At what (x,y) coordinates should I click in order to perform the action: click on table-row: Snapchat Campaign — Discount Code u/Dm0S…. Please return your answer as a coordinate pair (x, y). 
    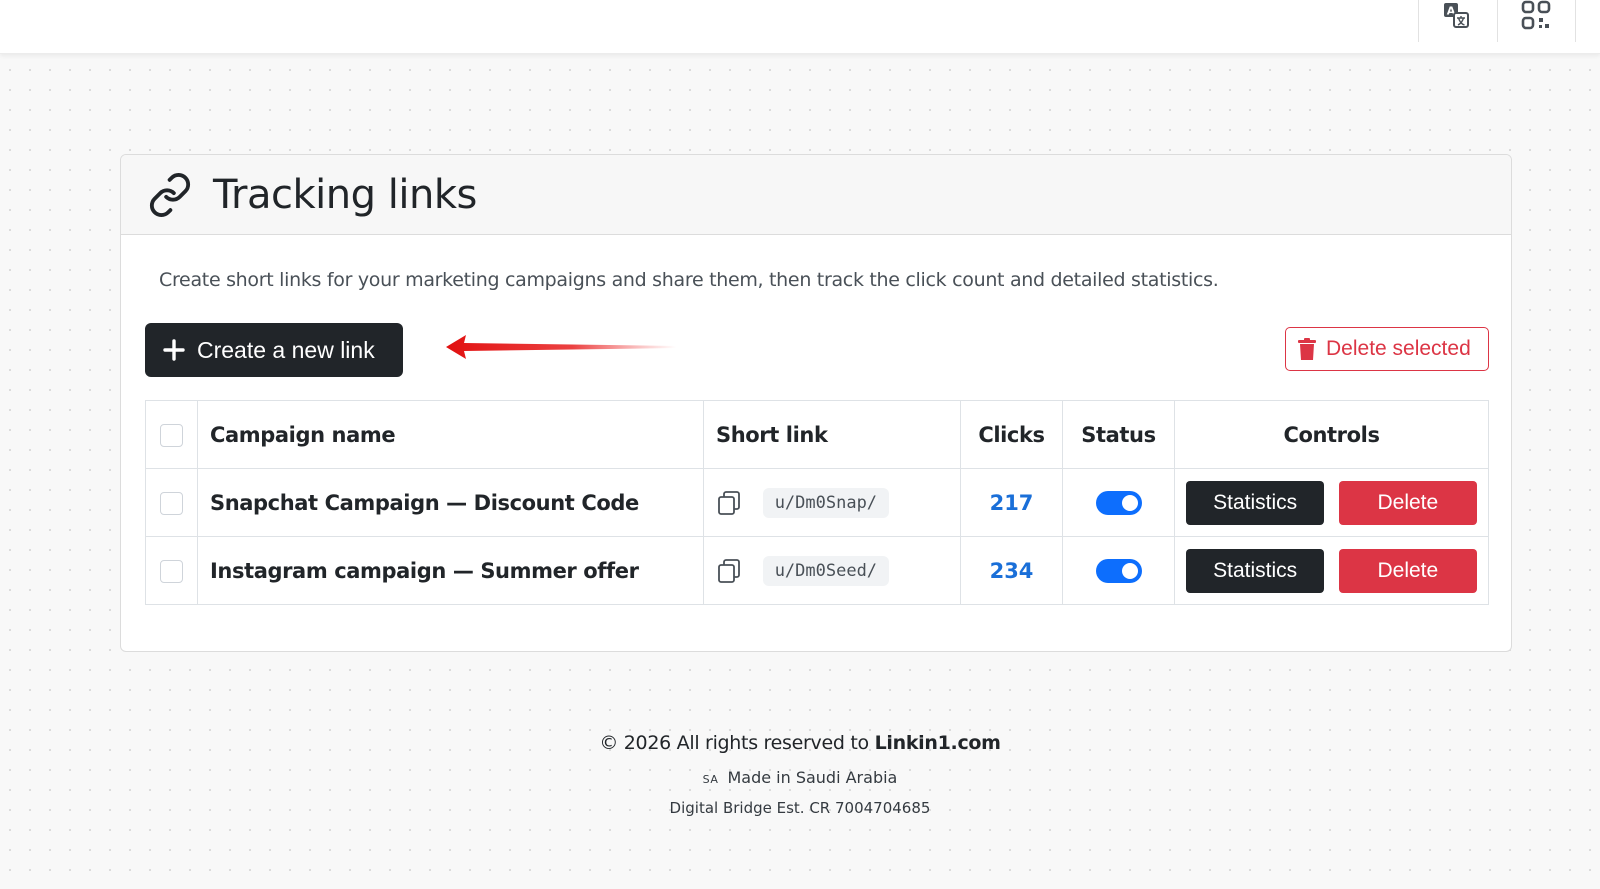
    Looking at the image, I should click on (817, 502).